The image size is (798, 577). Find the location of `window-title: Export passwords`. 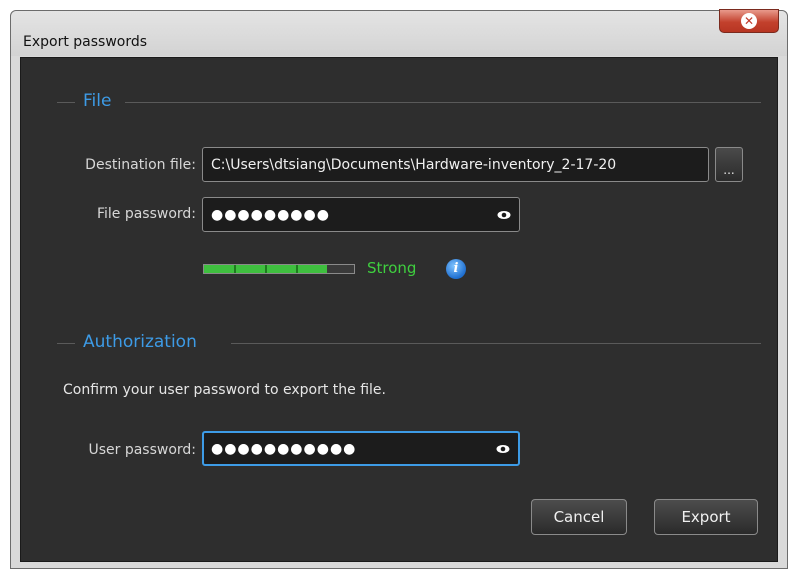

window-title: Export passwords is located at coordinates (85, 42).